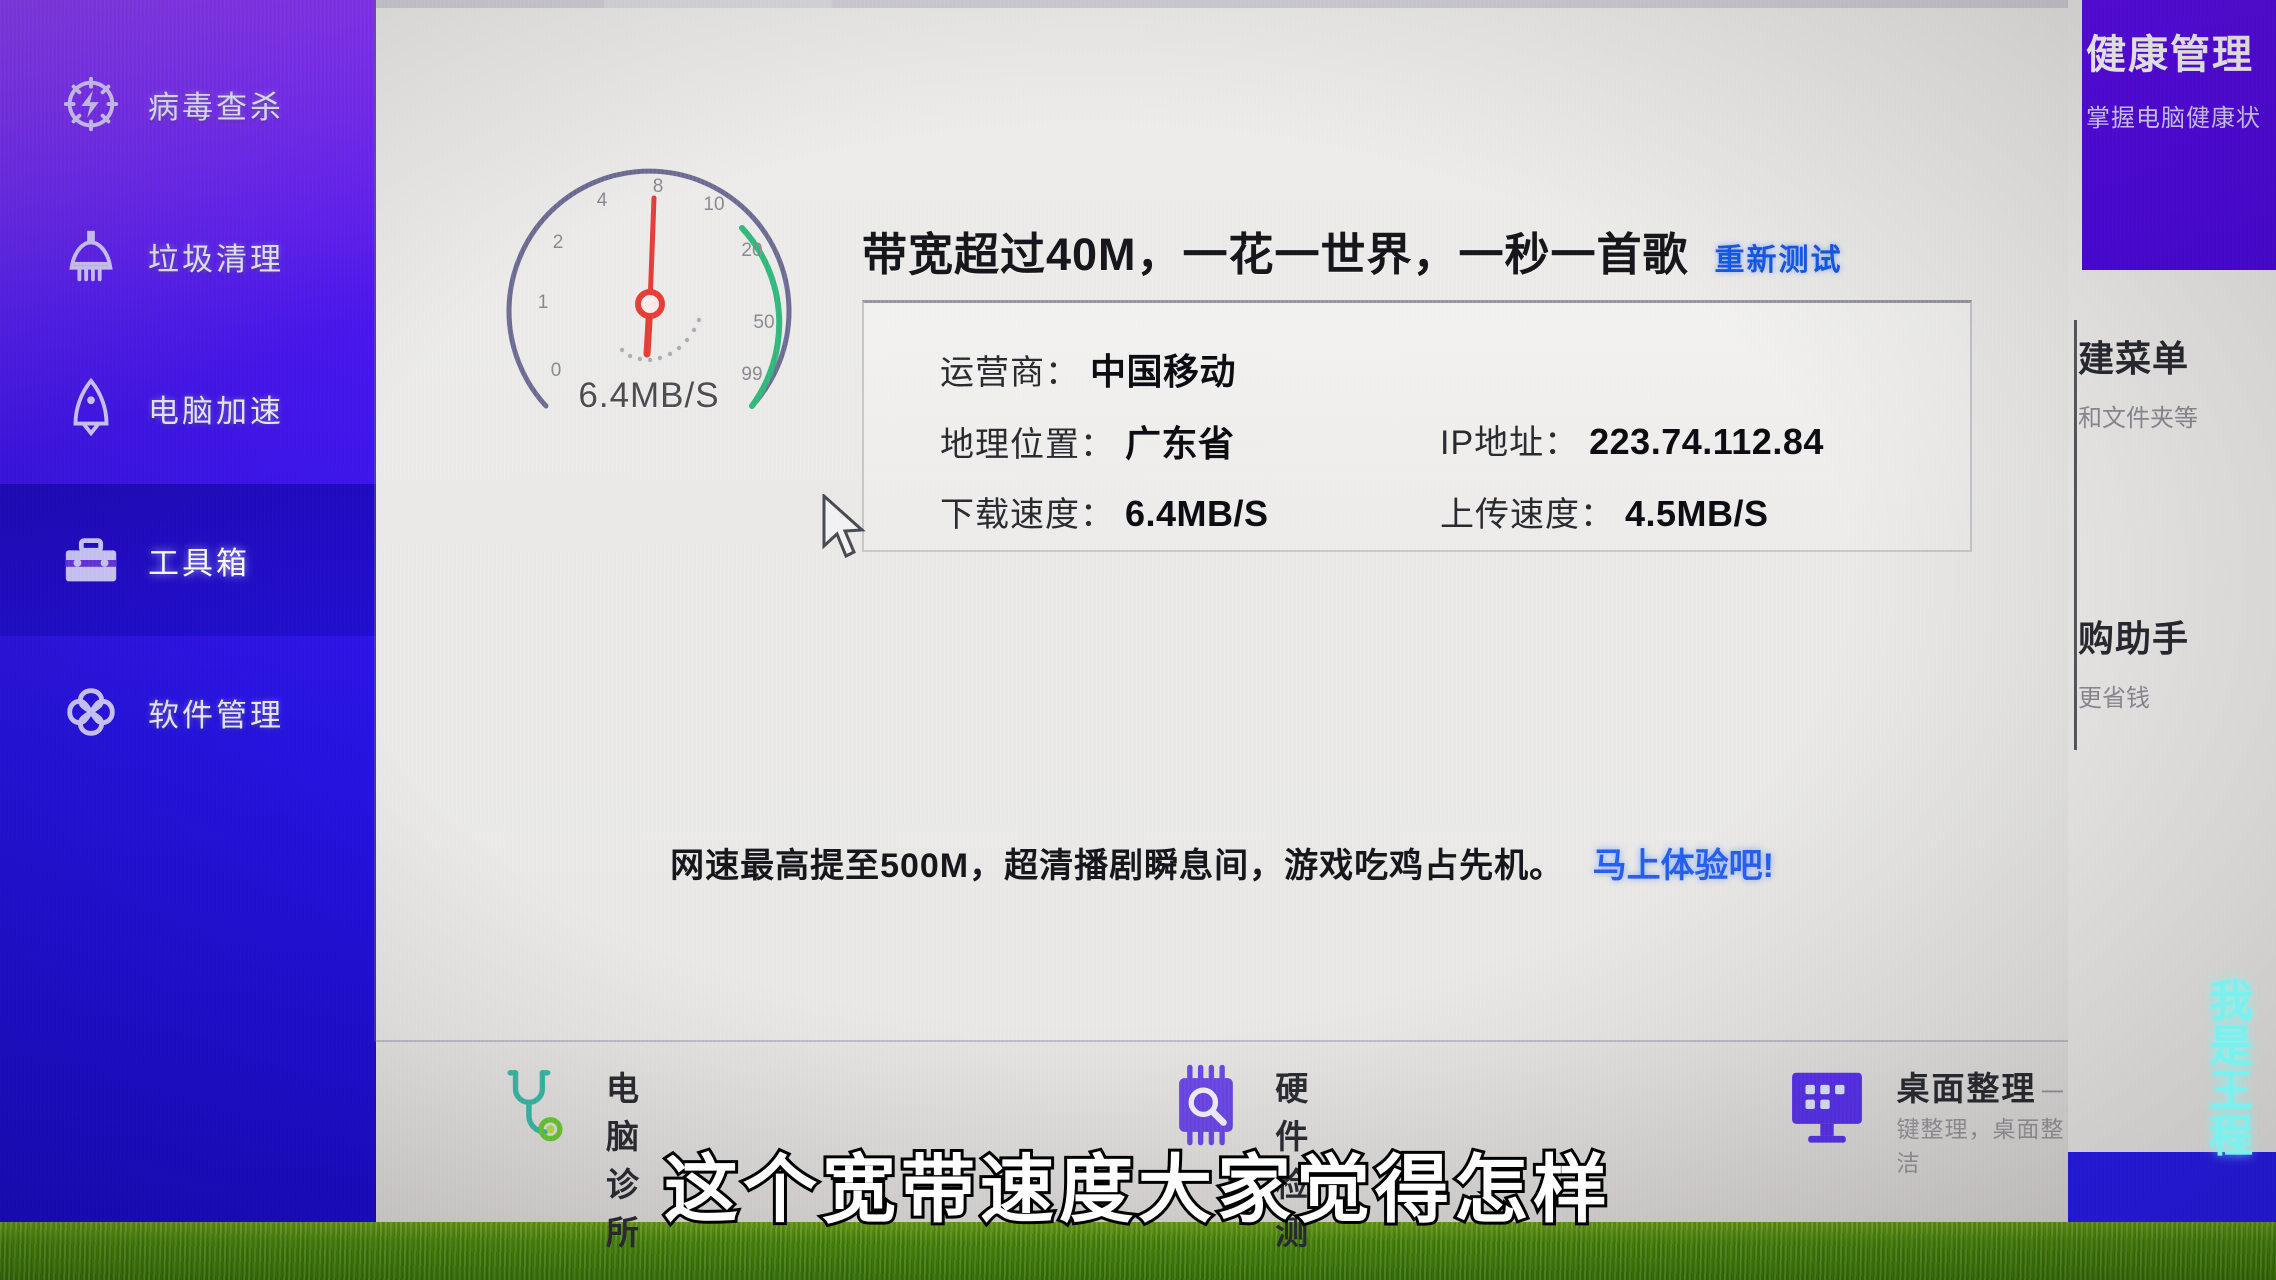 The width and height of the screenshot is (2276, 1280). I want to click on sidebar-item-toolbox: 工具箱, so click(191, 560).